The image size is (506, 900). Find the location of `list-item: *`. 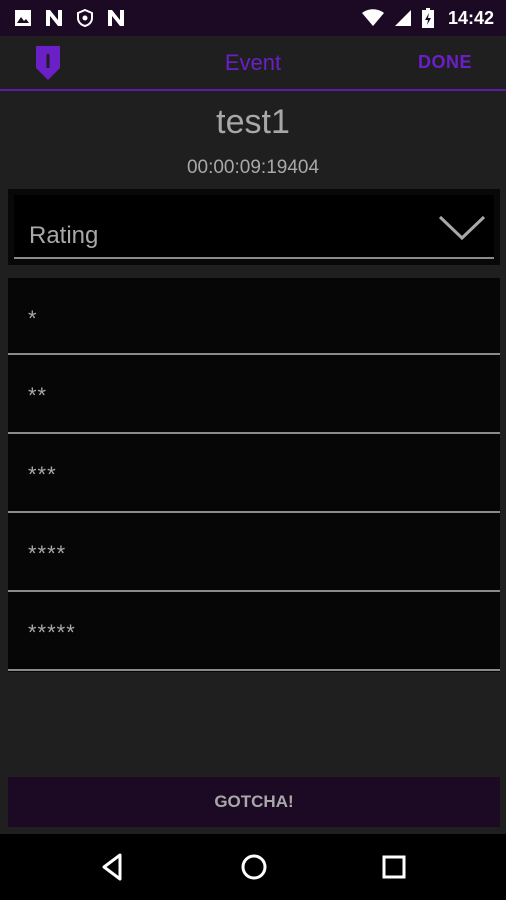

list-item: * is located at coordinates (254, 316).